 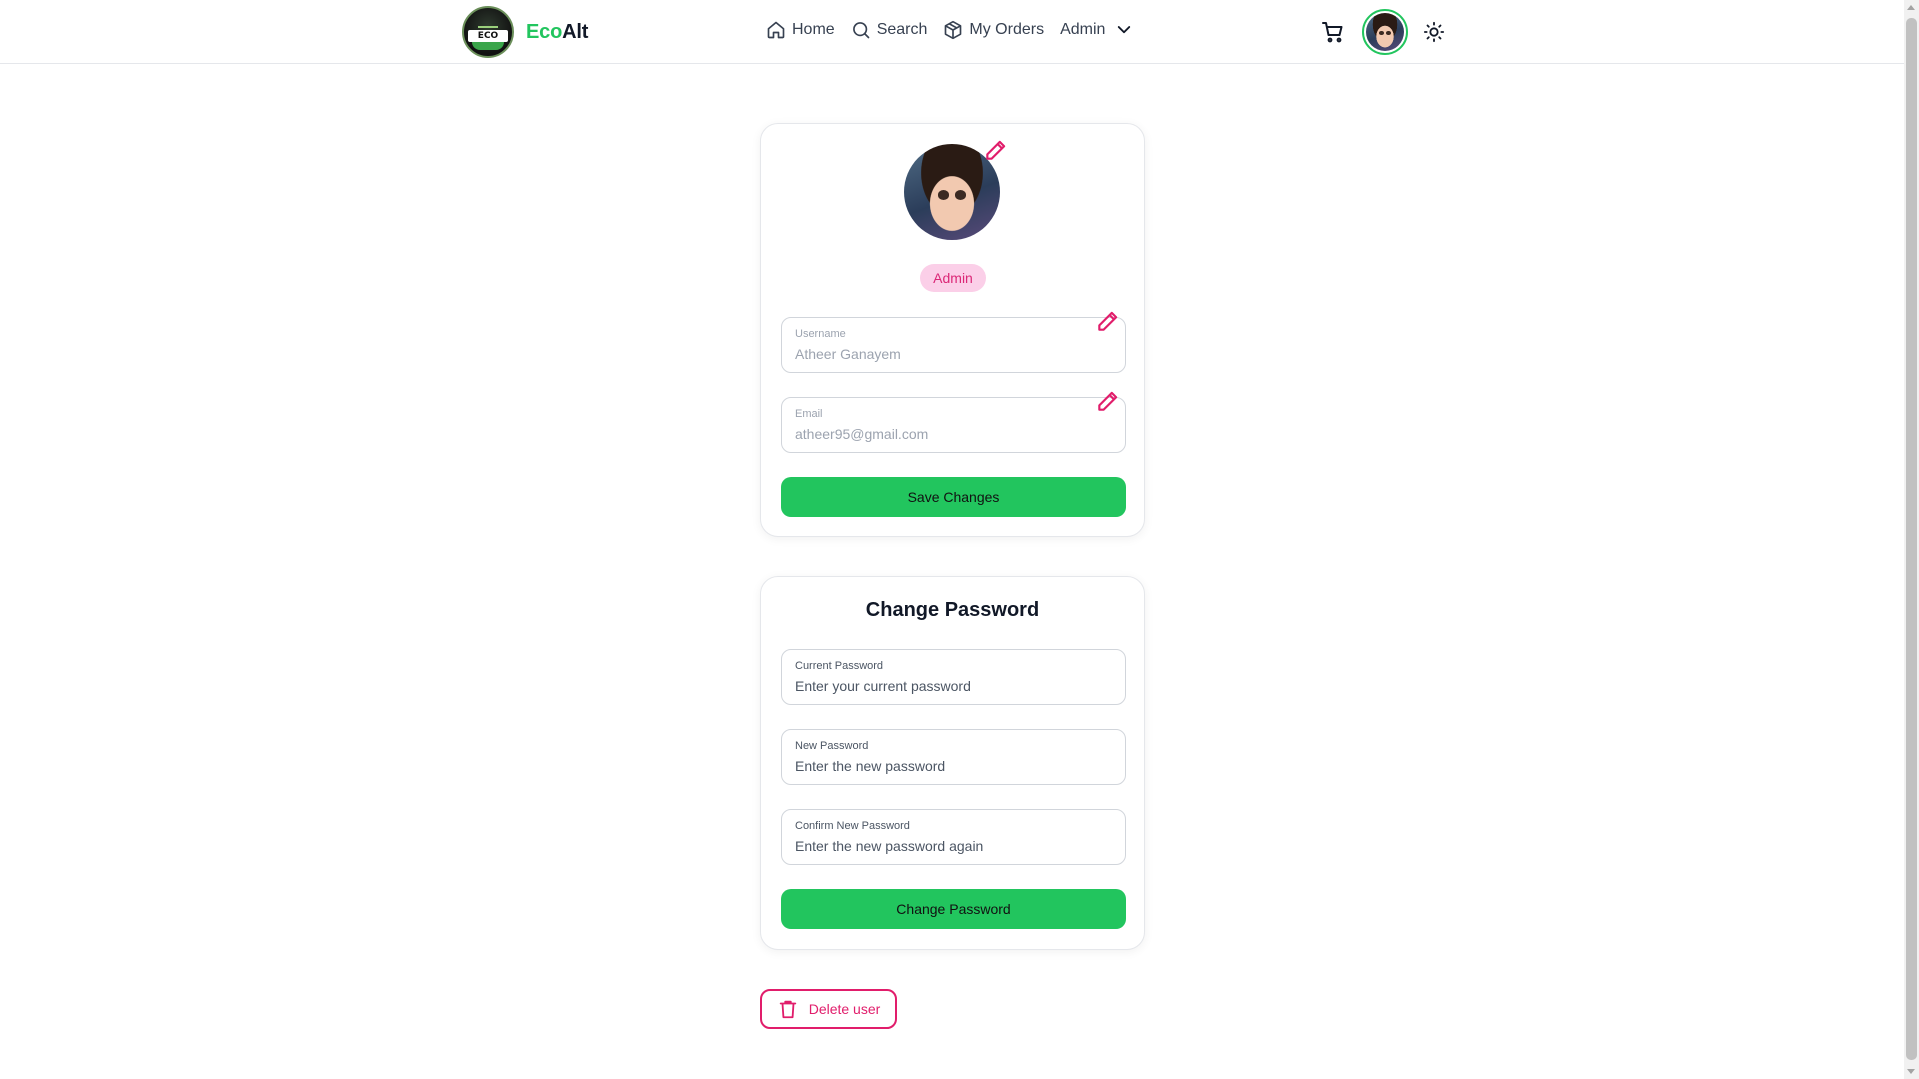 I want to click on save-changes-button: Save Changes, so click(x=953, y=497).